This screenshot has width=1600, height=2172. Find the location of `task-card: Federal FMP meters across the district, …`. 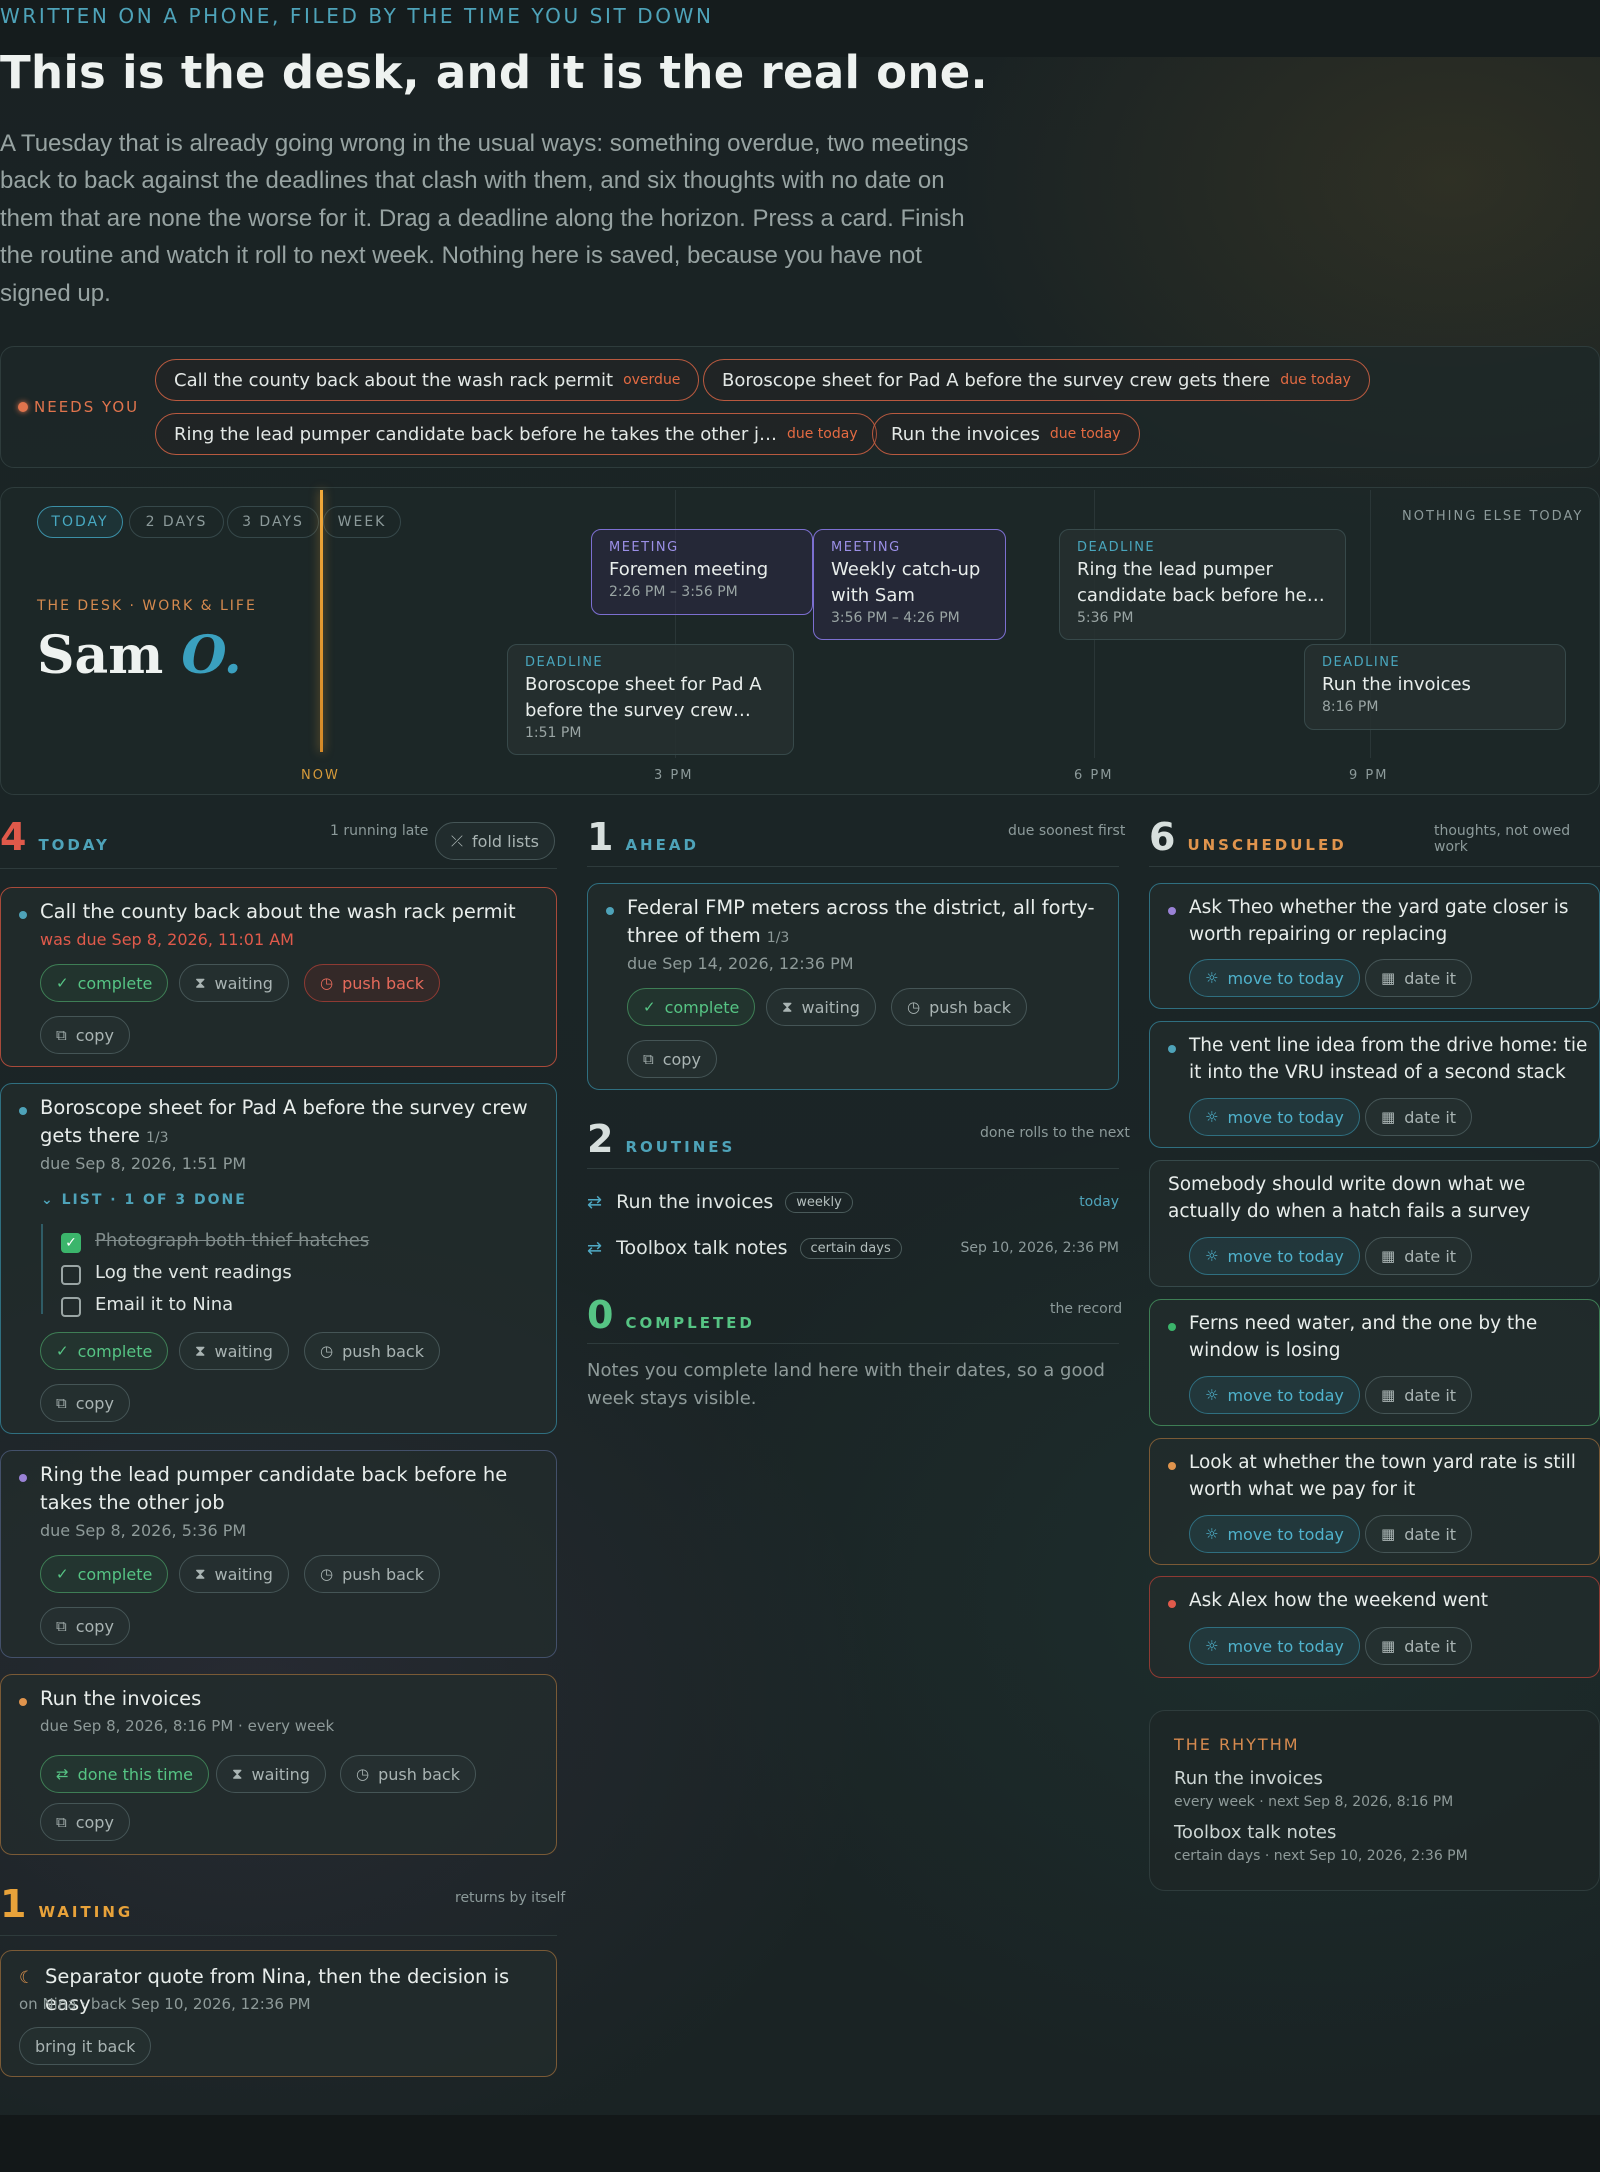

task-card: Federal FMP meters across the district, … is located at coordinates (853, 986).